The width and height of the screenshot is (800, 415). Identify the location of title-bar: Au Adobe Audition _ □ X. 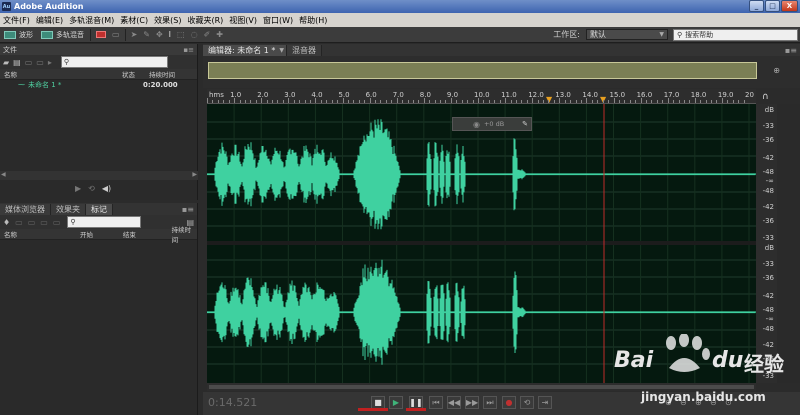
(400, 6).